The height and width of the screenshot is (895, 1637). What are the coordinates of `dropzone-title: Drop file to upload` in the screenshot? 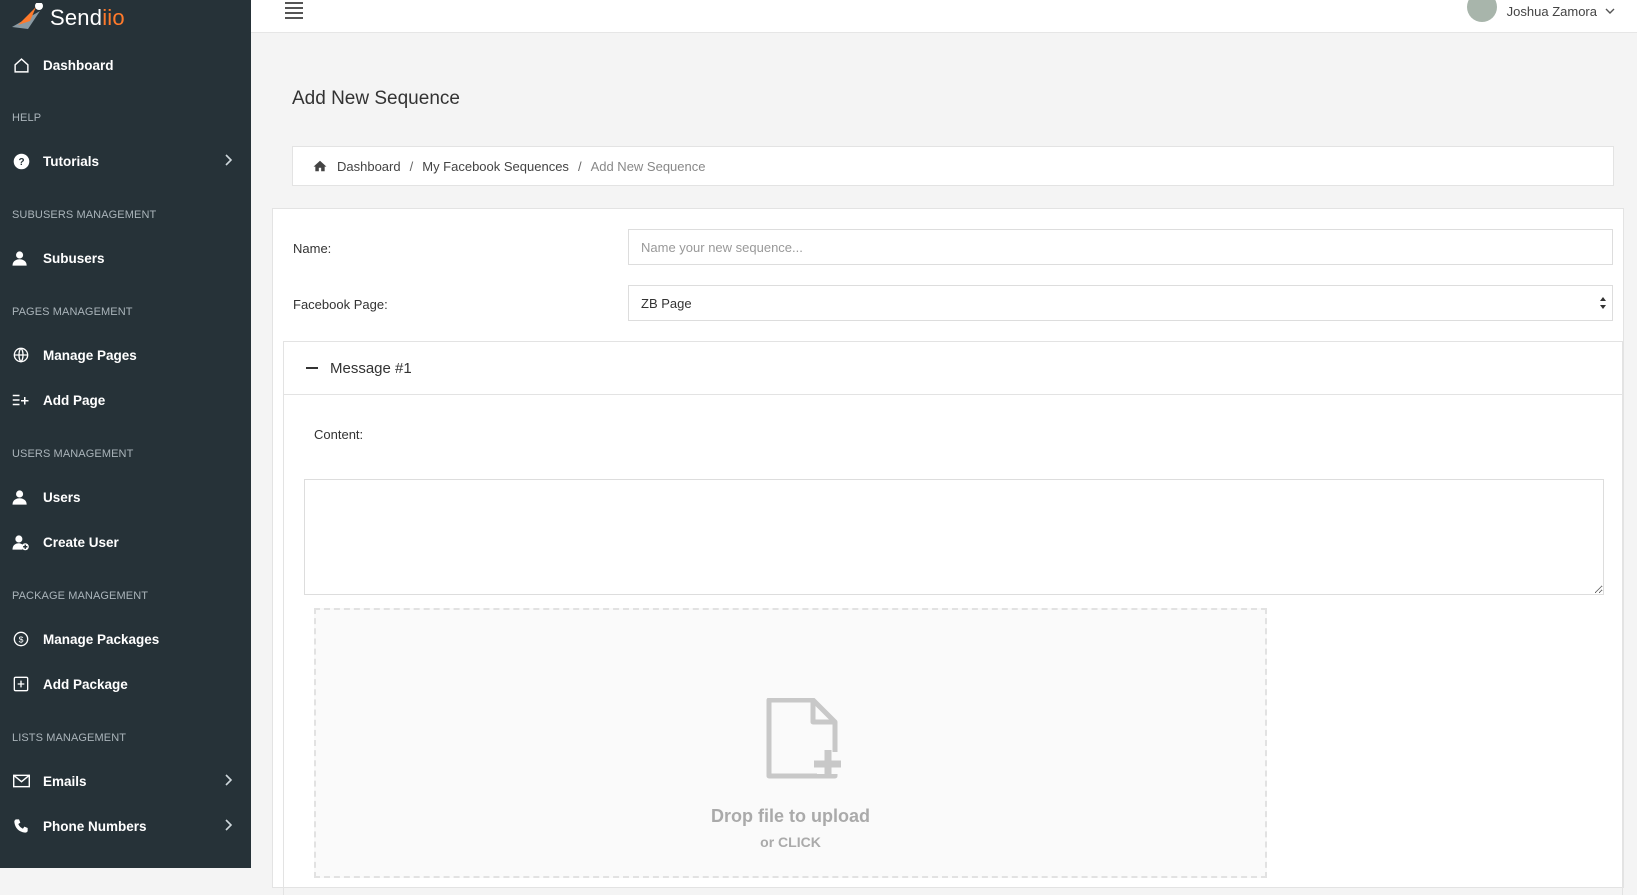 It's located at (790, 816).